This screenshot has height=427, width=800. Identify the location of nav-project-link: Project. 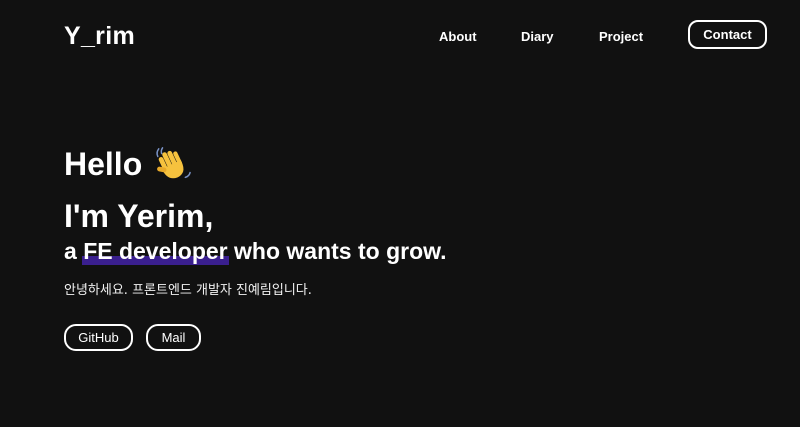
(621, 36).